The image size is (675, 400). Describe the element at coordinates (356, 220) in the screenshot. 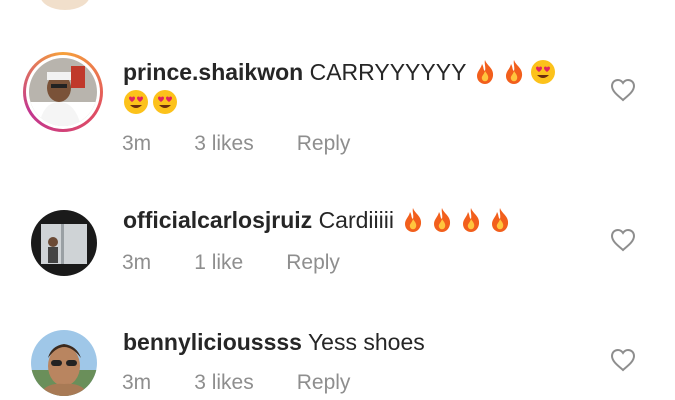

I see `comment-text: Cardiiiii` at that location.